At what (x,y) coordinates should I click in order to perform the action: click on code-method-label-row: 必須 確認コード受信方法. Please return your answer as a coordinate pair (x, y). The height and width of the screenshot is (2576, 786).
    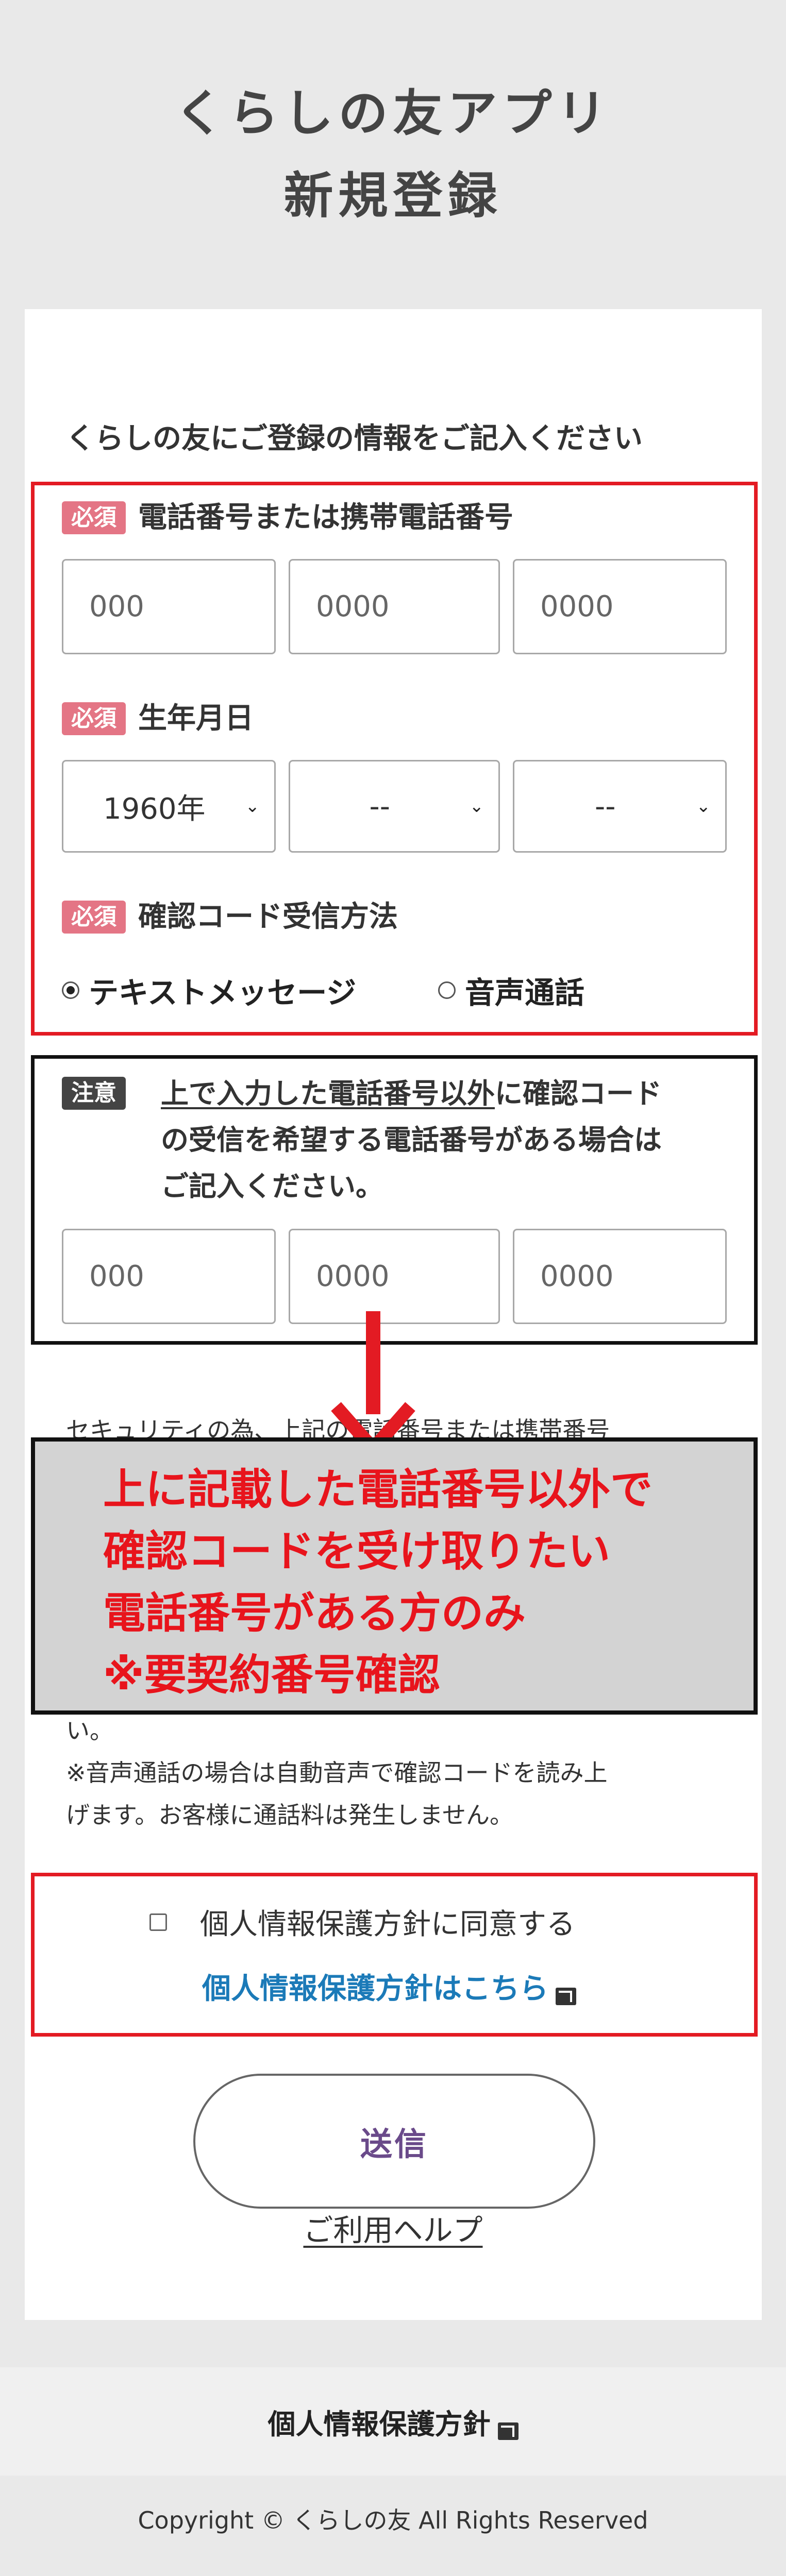
    Looking at the image, I should click on (230, 917).